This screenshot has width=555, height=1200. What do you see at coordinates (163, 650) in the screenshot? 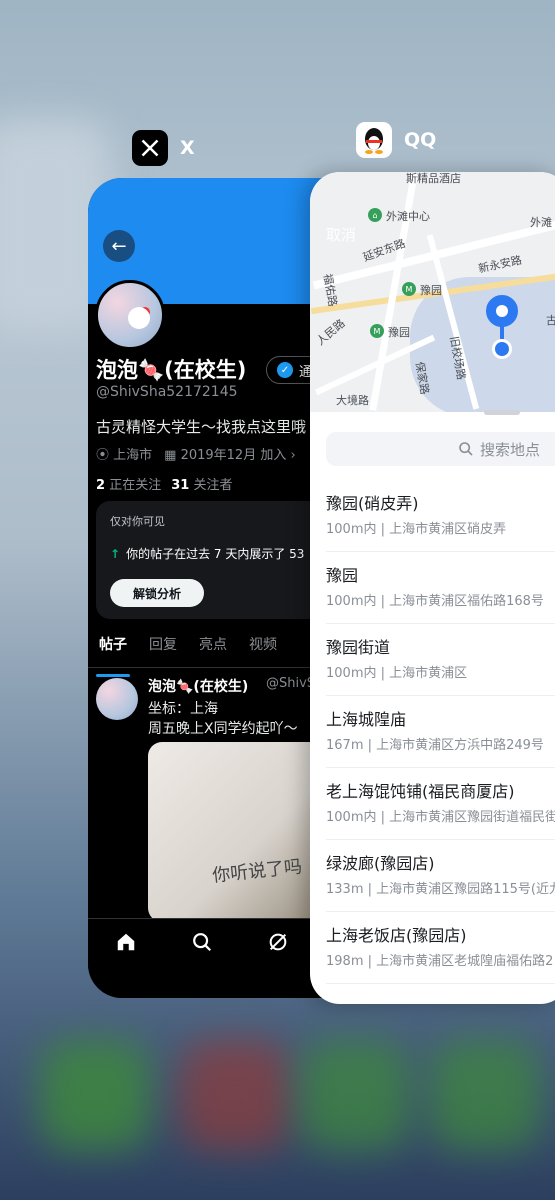
I see `tab-replies: 回复` at bounding box center [163, 650].